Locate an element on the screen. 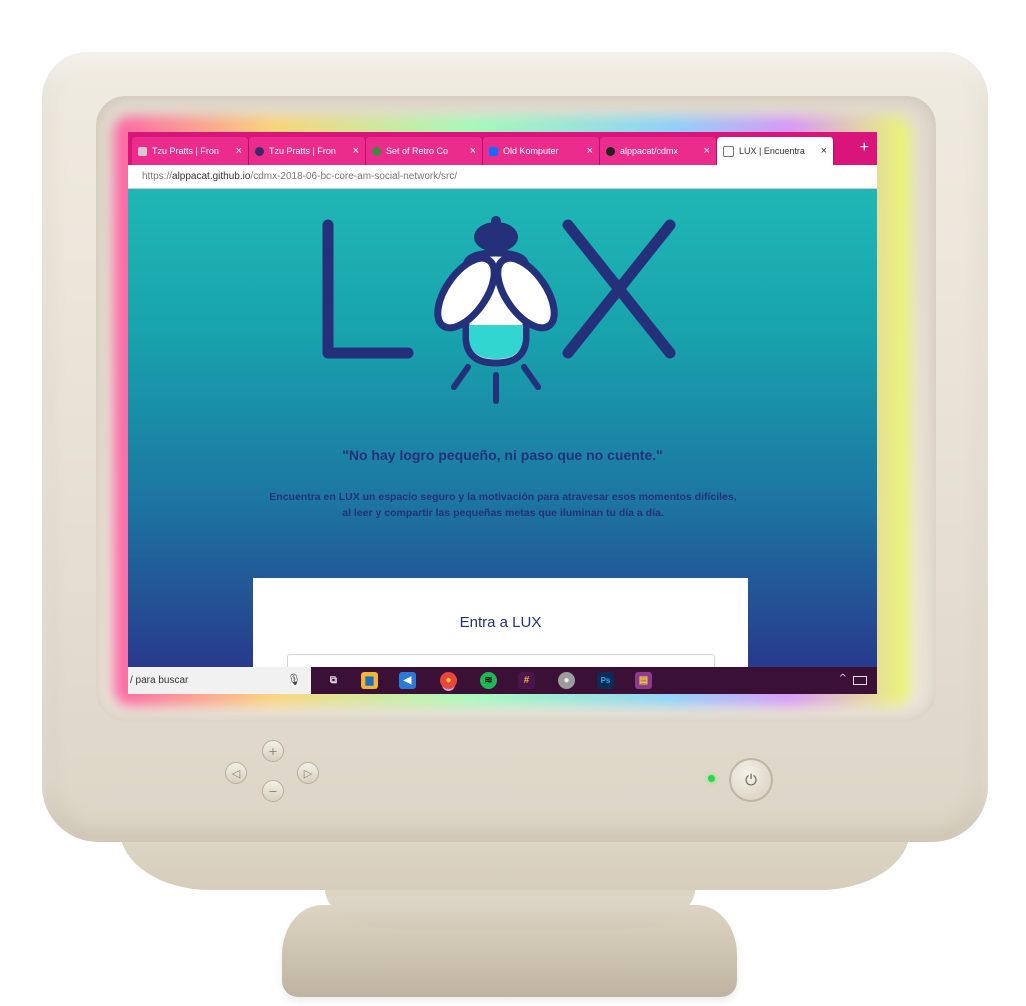 The image size is (1026, 1006). url-scheme: https:// is located at coordinates (157, 176).